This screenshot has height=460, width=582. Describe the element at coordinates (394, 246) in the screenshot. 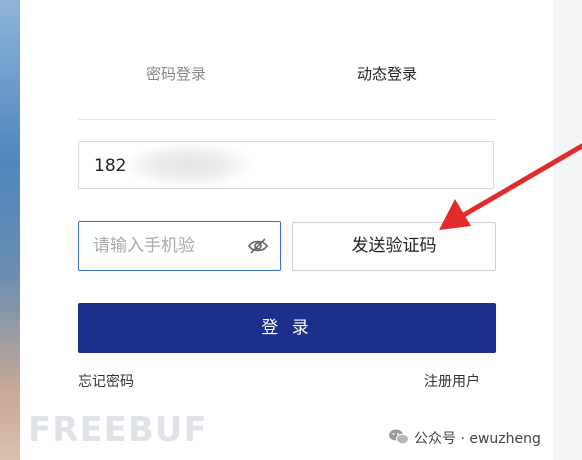

I see `send-code-button: 发送验证码` at that location.